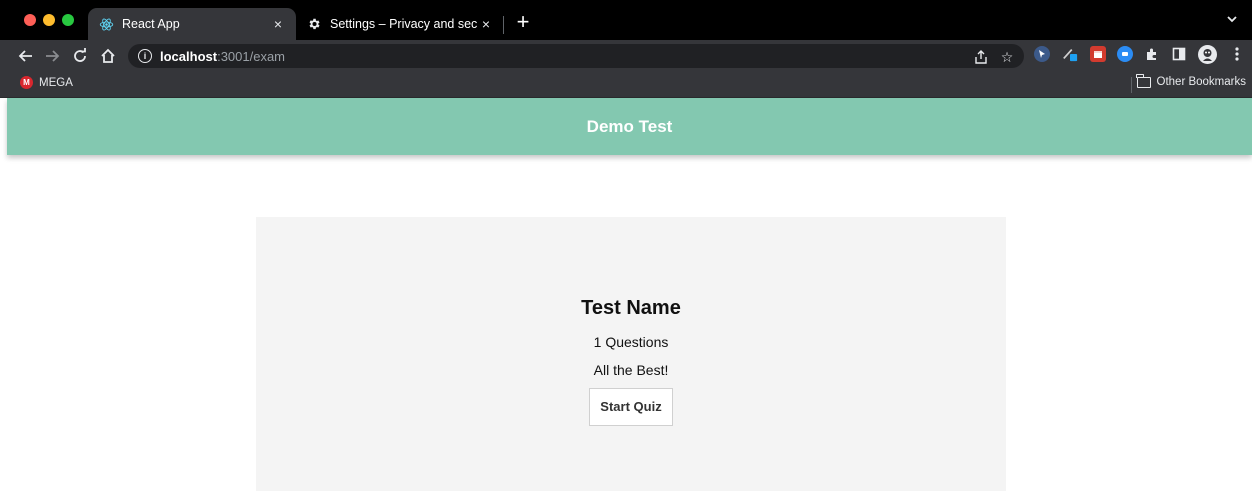  Describe the element at coordinates (30, 20) in the screenshot. I see `close-window-button` at that location.